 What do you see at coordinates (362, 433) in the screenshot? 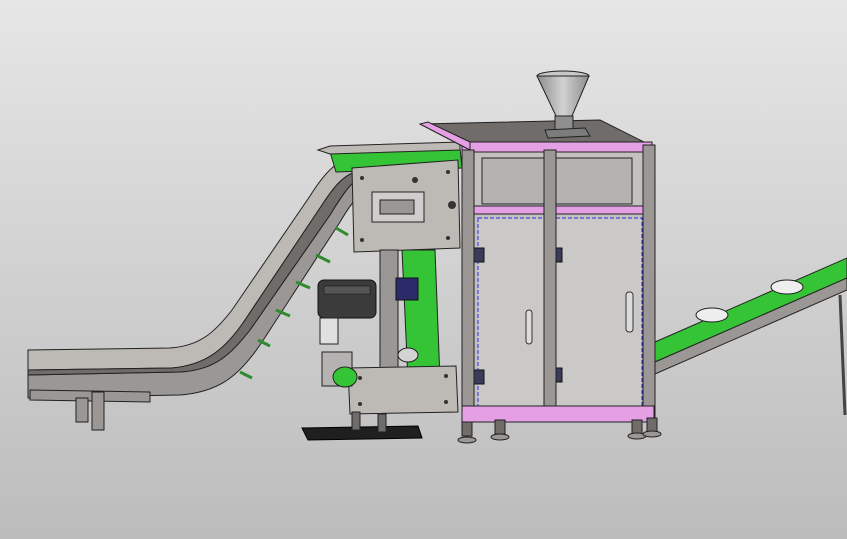
I see `forming-base-plate` at bounding box center [362, 433].